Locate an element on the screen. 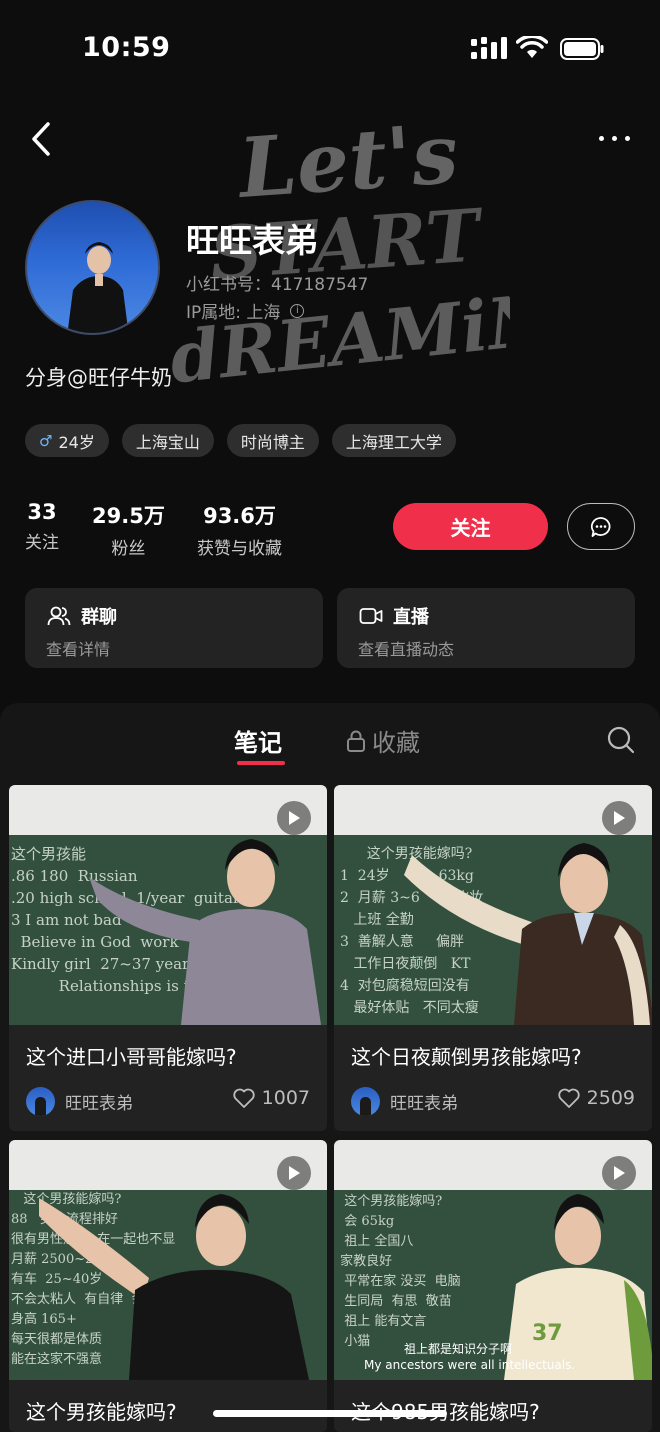 The image size is (660, 1432). back-button is located at coordinates (43, 139).